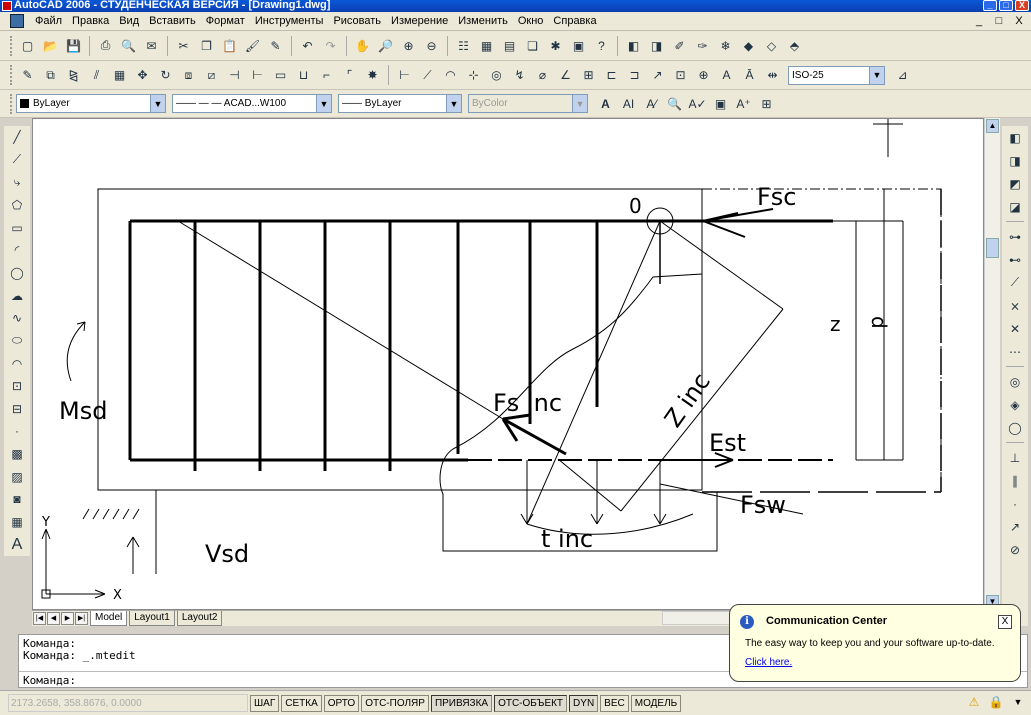 This screenshot has width=1031, height=715. Describe the element at coordinates (400, 103) in the screenshot. I see `lineweight-select: —— ByLayer ▼` at that location.